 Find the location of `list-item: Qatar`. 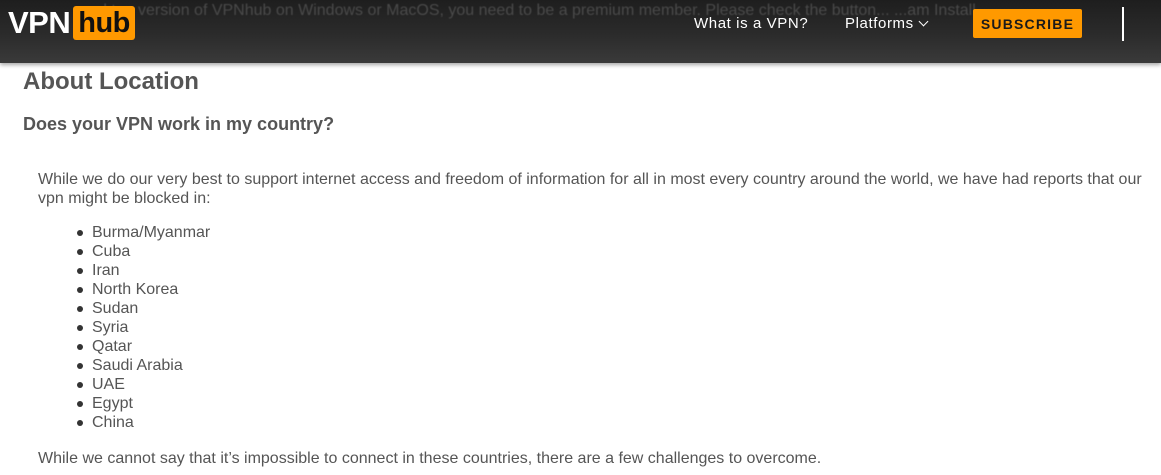

list-item: Qatar is located at coordinates (143, 346).